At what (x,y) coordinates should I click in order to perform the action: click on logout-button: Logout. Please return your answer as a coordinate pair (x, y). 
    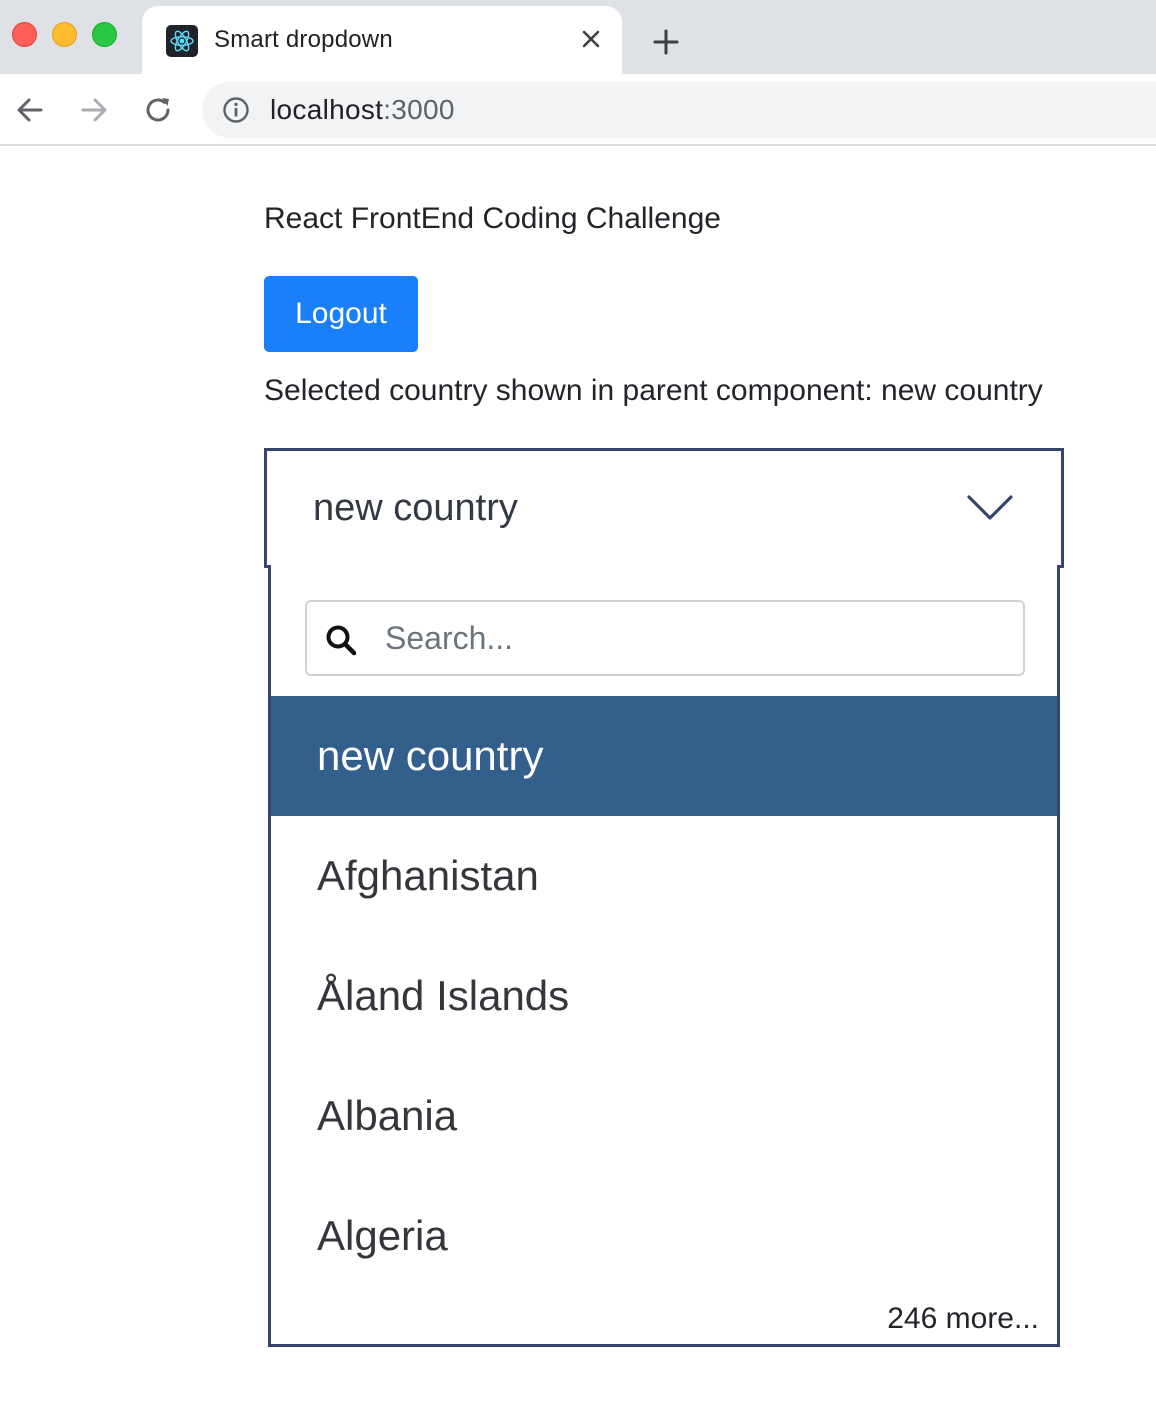
    Looking at the image, I should click on (341, 314).